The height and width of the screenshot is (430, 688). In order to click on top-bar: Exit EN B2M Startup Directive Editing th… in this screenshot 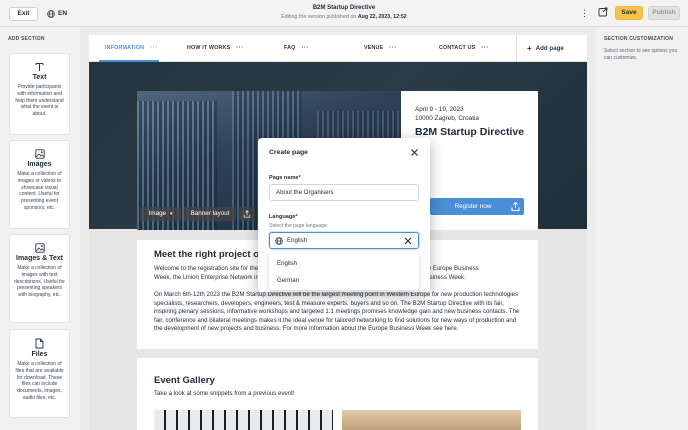, I will do `click(344, 13)`.